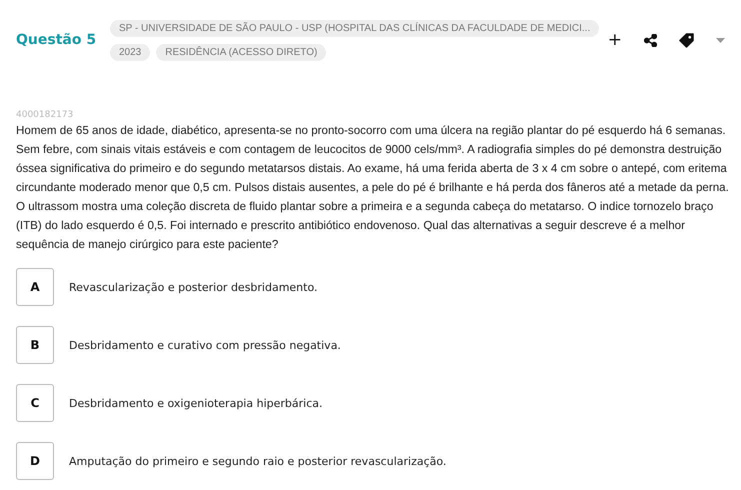 Image resolution: width=741 pixels, height=490 pixels. Describe the element at coordinates (57, 40) in the screenshot. I see `question-title: Questão 5` at that location.